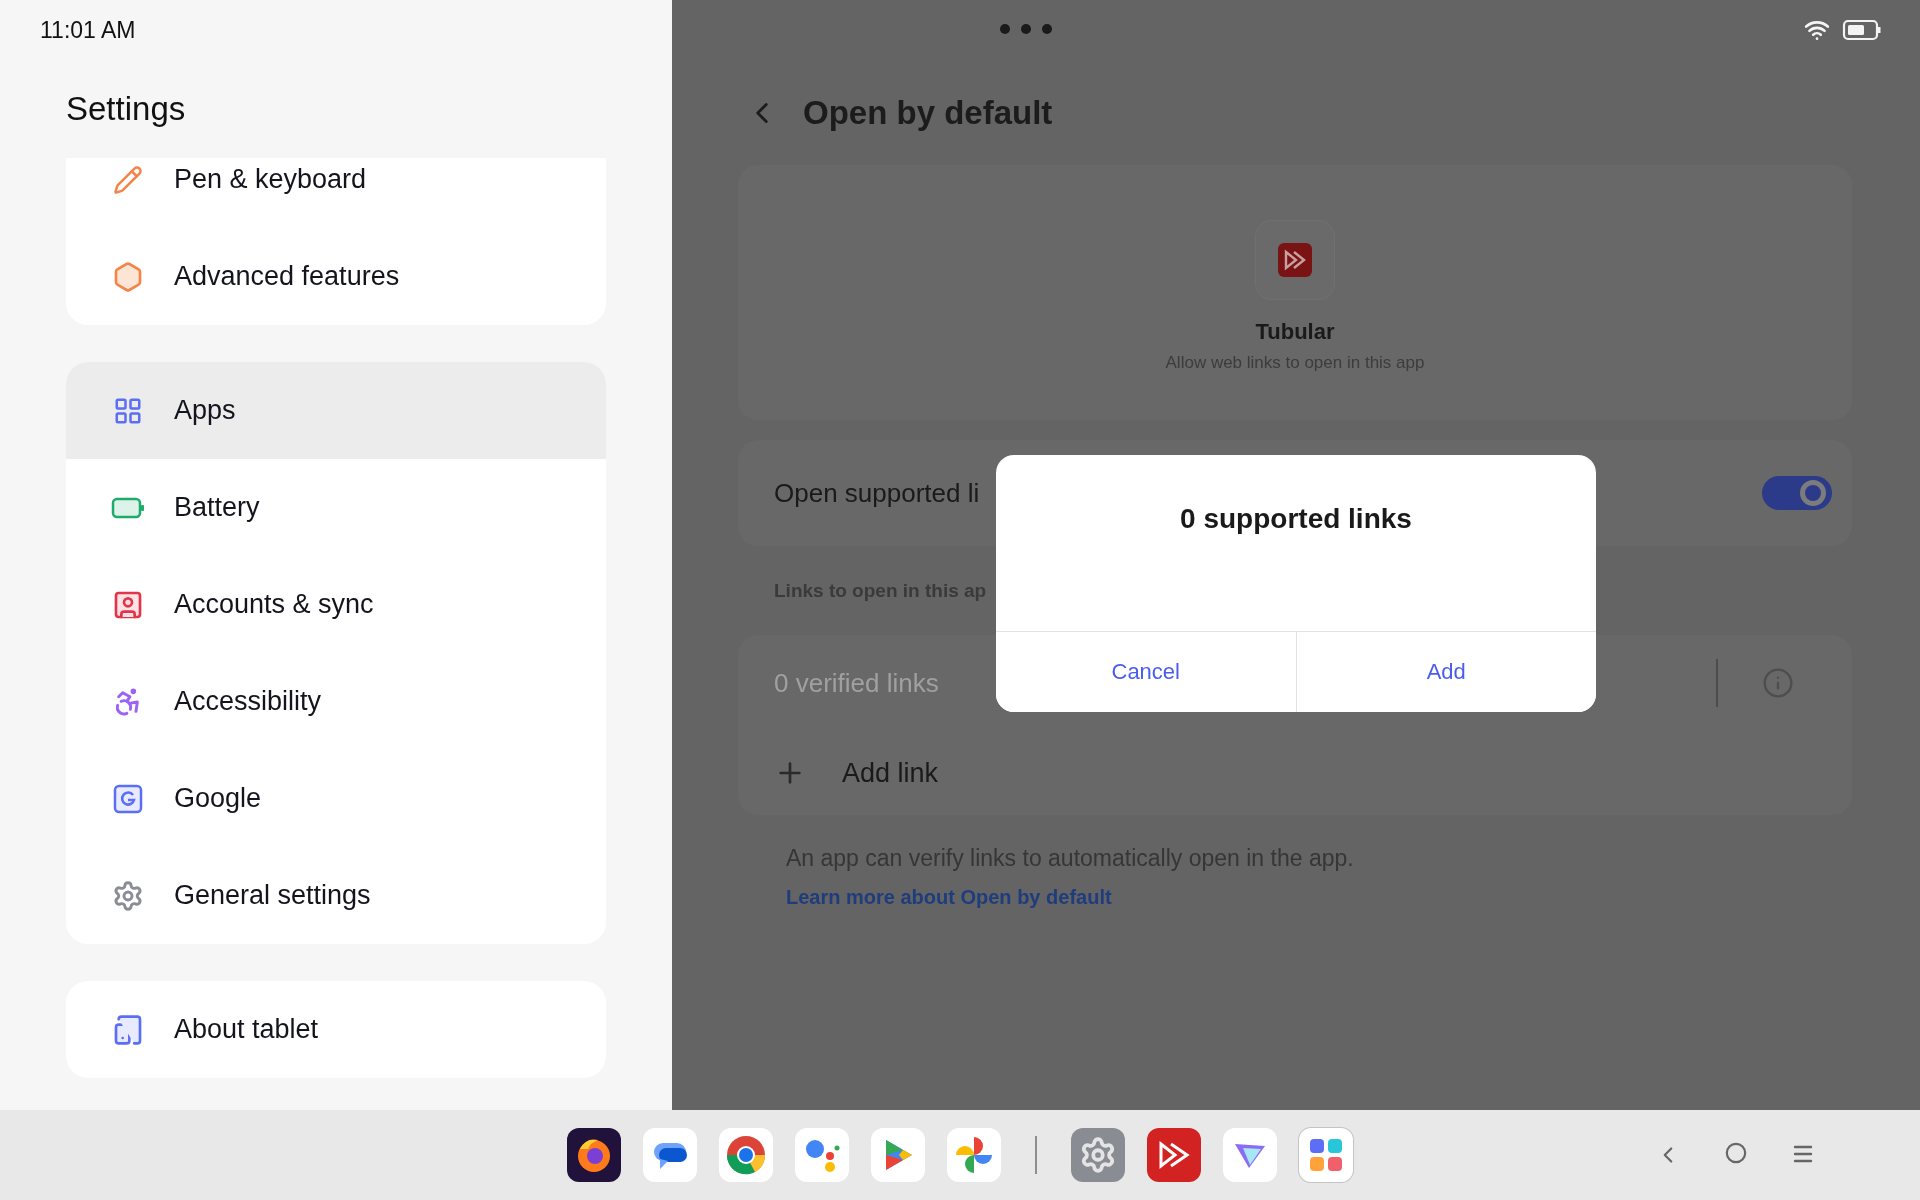 The width and height of the screenshot is (1920, 1200). Describe the element at coordinates (594, 1155) in the screenshot. I see `fox-logo-icon` at that location.